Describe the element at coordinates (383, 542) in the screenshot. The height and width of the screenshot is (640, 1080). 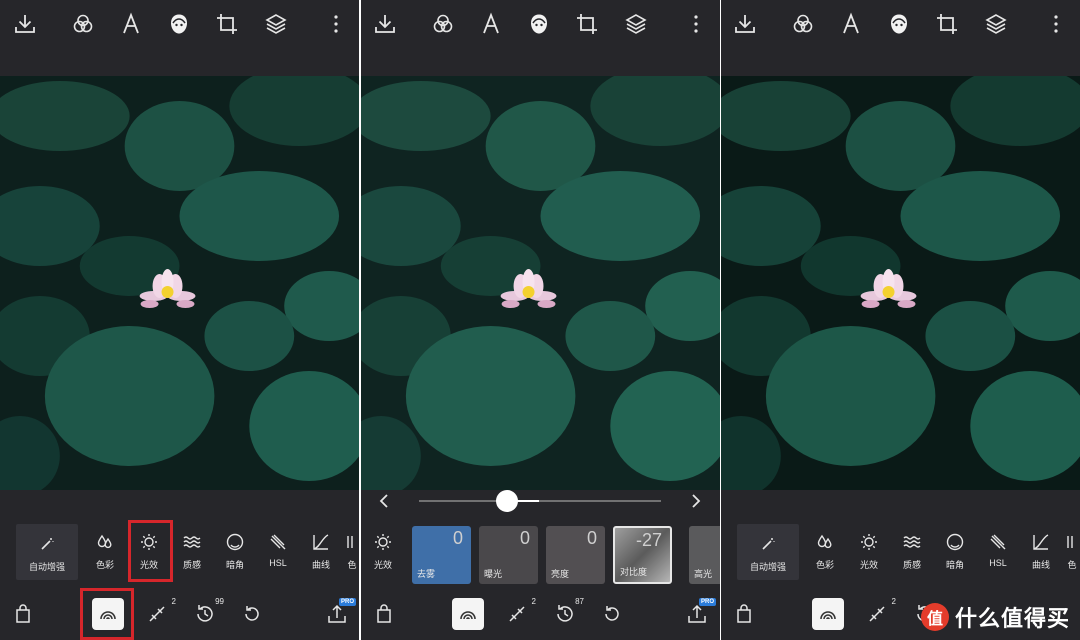
I see `sun-icon` at that location.